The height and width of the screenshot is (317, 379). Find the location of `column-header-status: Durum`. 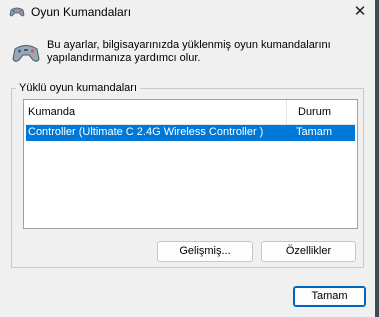

column-header-status: Durum is located at coordinates (314, 112).